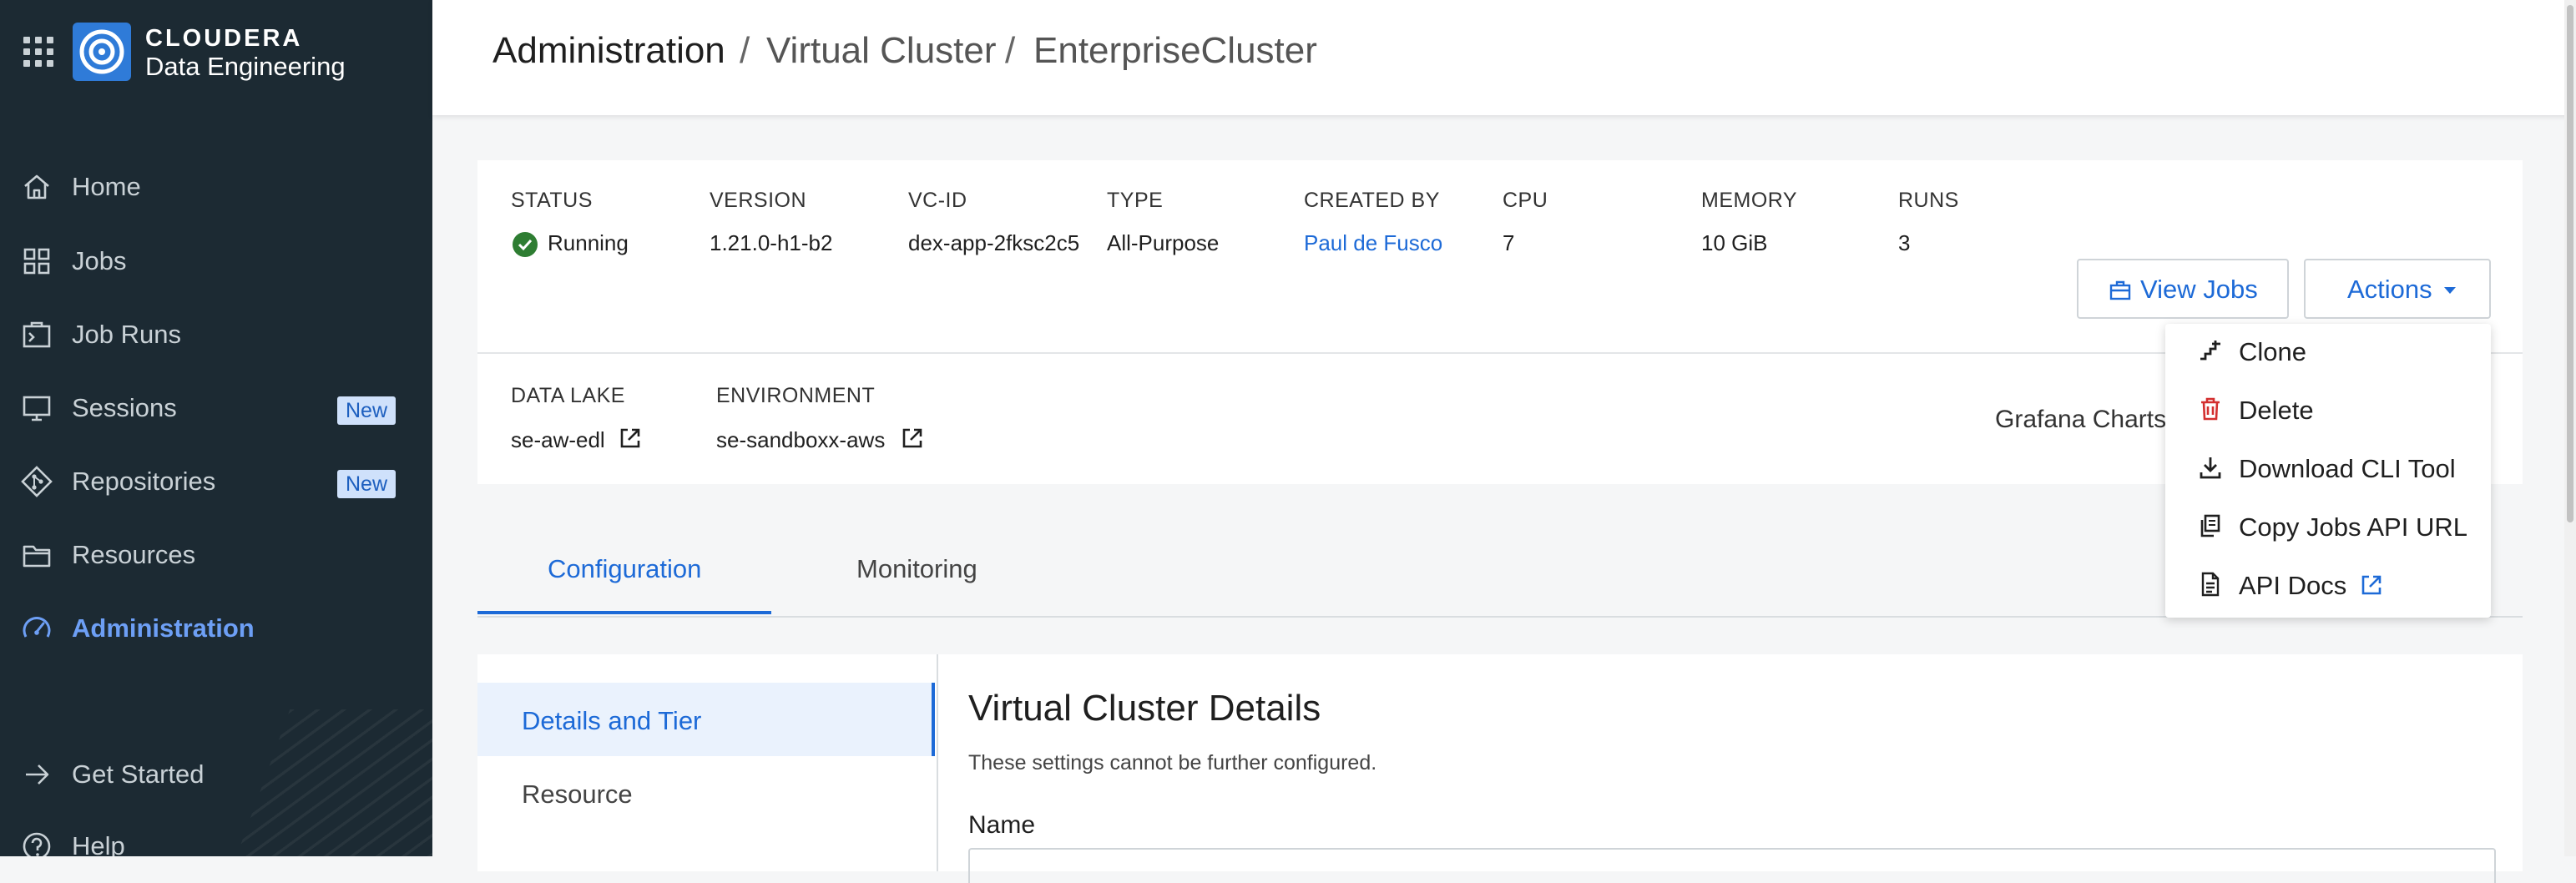 The height and width of the screenshot is (883, 2576). What do you see at coordinates (1525, 200) in the screenshot?
I see `cpu-label: CPU` at bounding box center [1525, 200].